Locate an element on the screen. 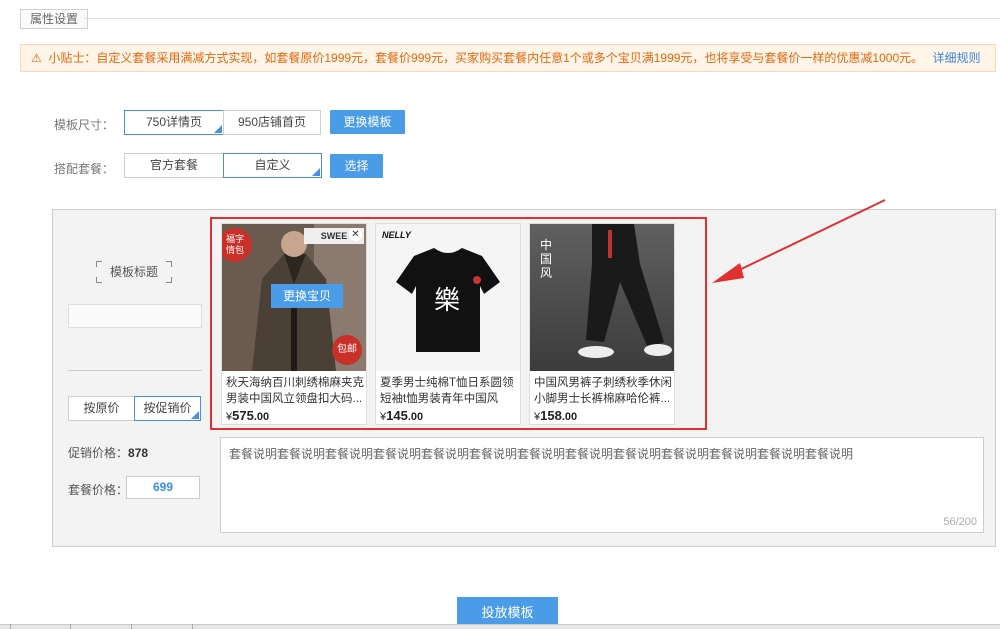  warning-icon: ⚠ is located at coordinates (36, 58).